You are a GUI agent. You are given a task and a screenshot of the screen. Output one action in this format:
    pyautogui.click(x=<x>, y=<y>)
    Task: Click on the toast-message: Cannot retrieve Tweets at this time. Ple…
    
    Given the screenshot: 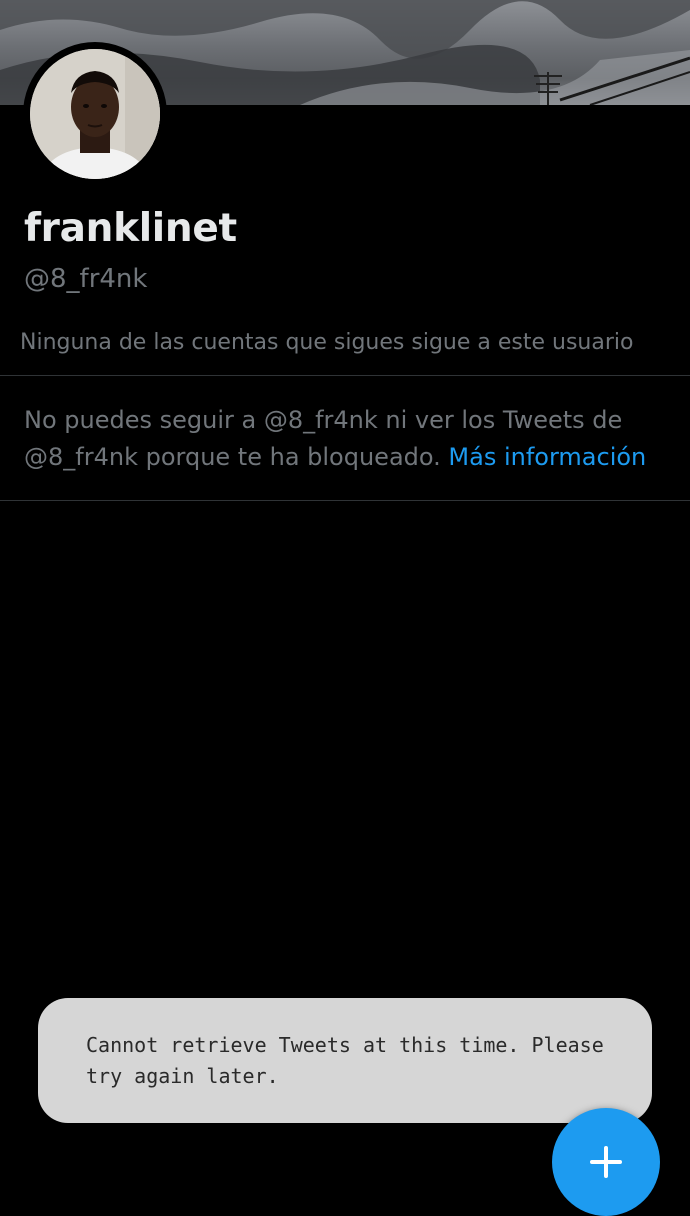 What is the action you would take?
    pyautogui.click(x=345, y=1060)
    